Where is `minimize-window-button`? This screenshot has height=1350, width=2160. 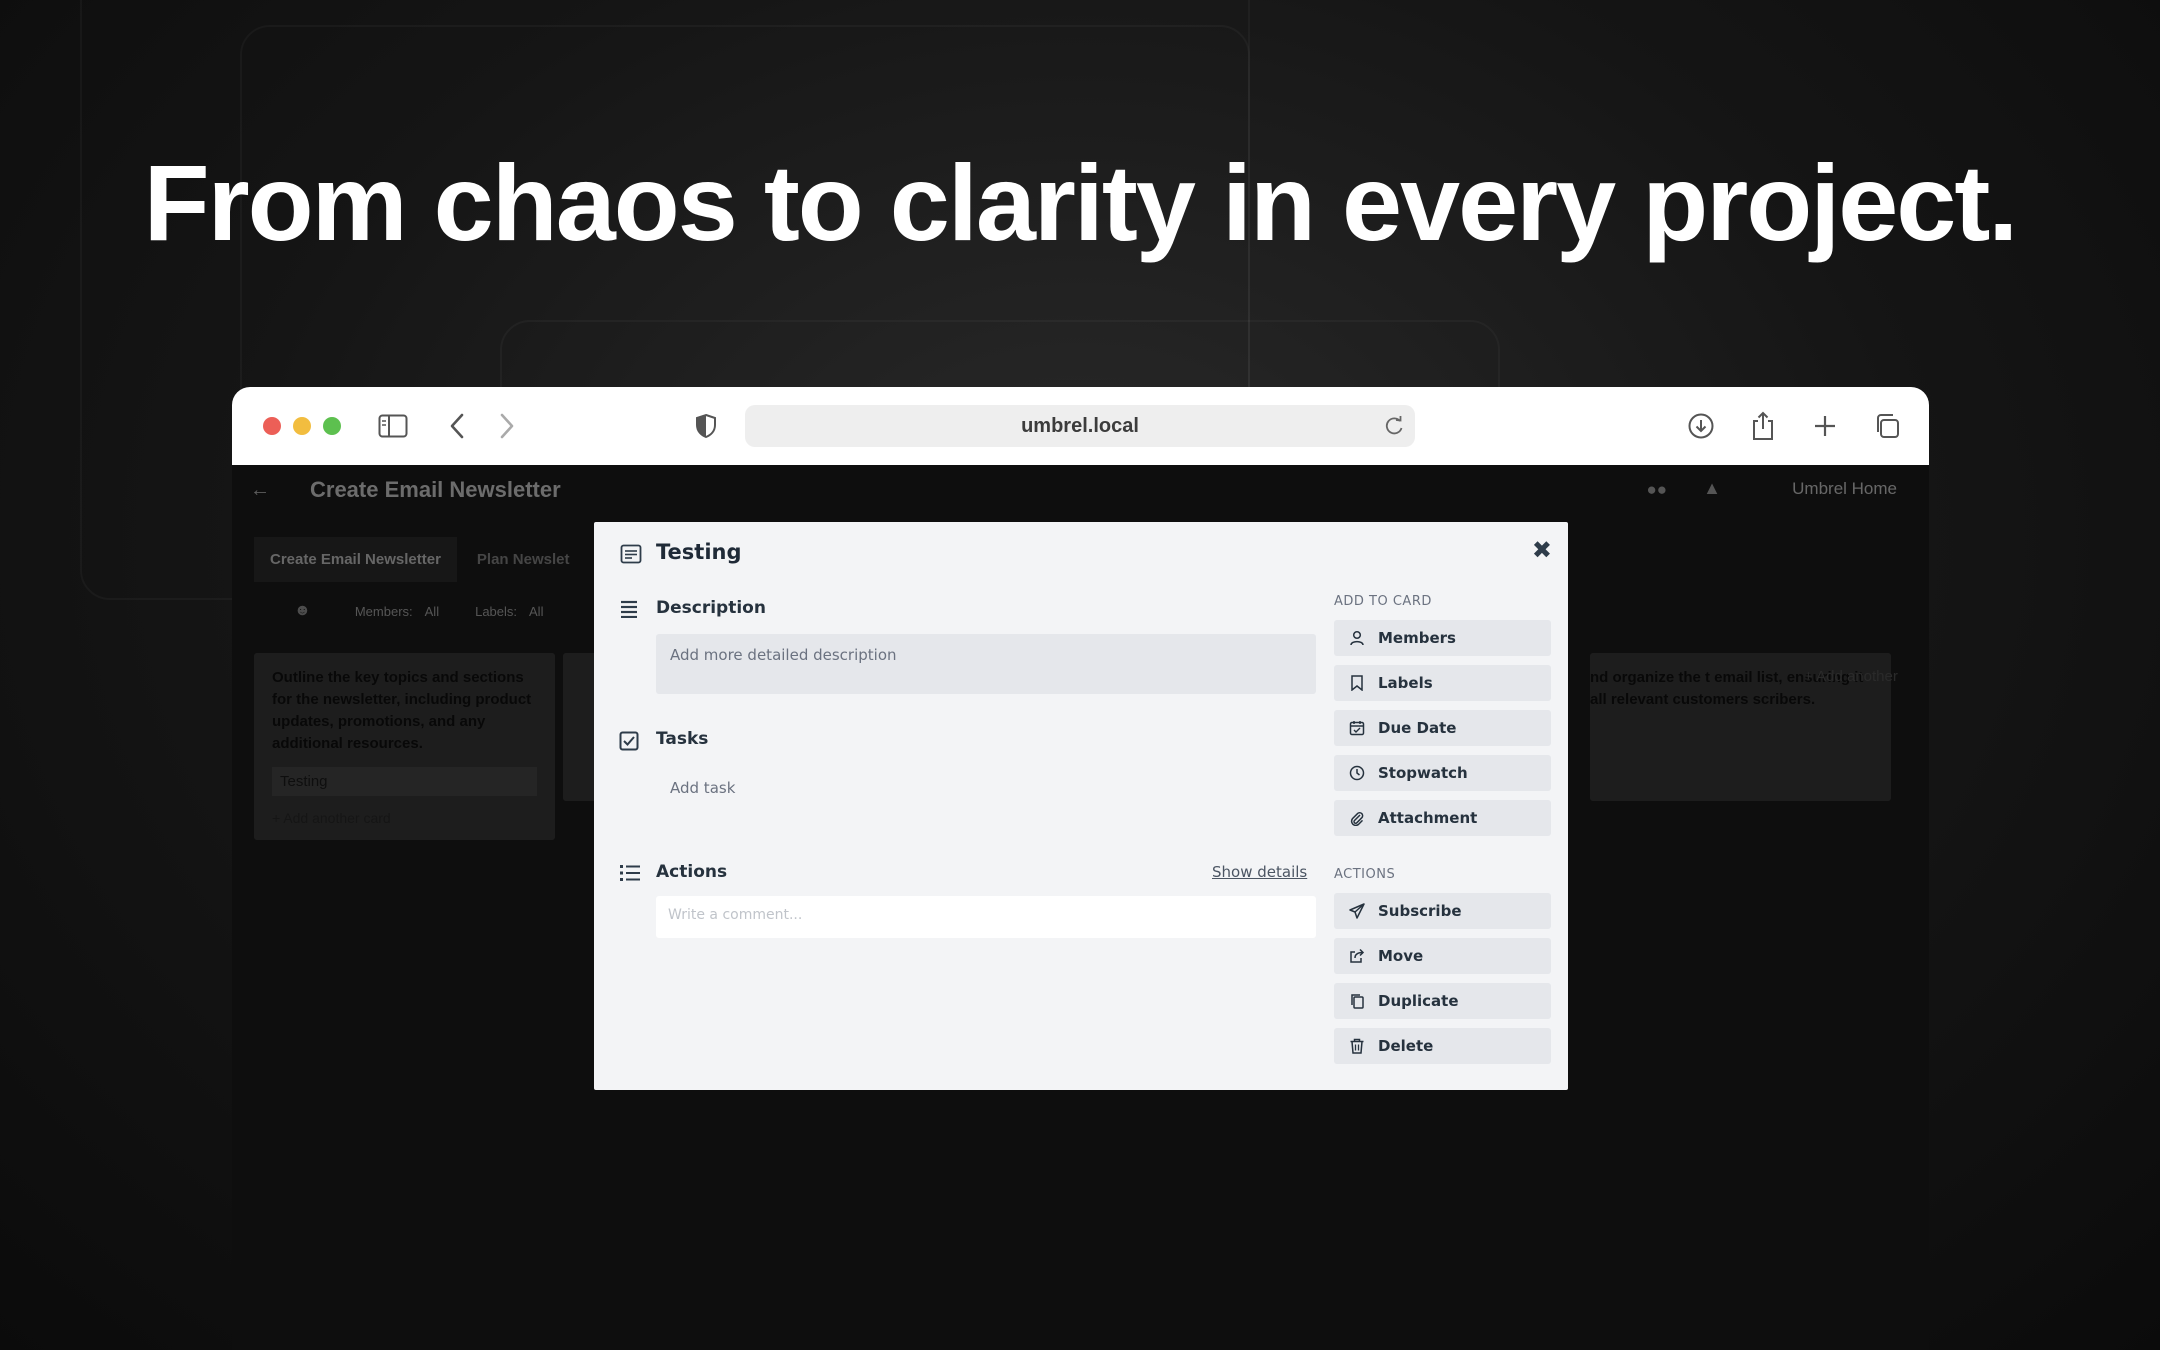
minimize-window-button is located at coordinates (302, 426).